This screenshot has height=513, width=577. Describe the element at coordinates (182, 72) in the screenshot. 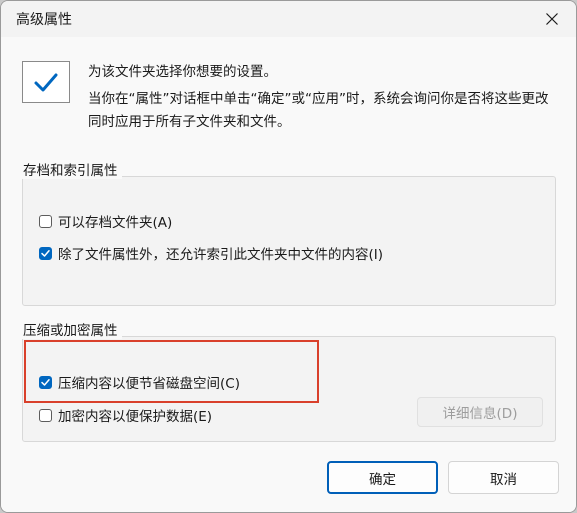

I see `info-line-1: 为该文件夹选择你想要的设置。` at that location.